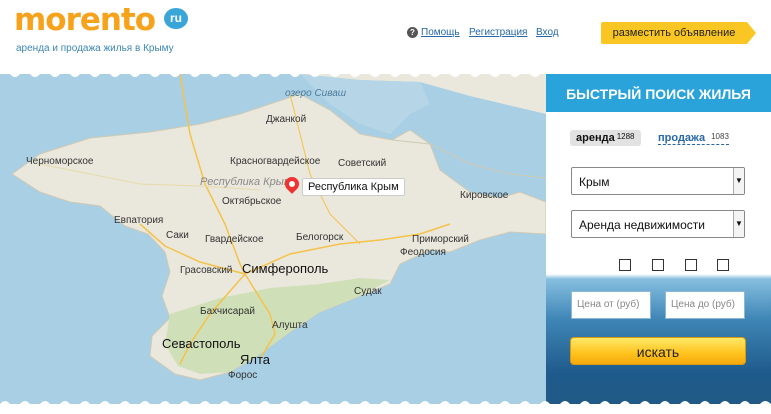  What do you see at coordinates (658, 93) in the screenshot?
I see `quick-search-title: БЫСТРЫЙ ПОИСК ЖИЛЬЯ` at bounding box center [658, 93].